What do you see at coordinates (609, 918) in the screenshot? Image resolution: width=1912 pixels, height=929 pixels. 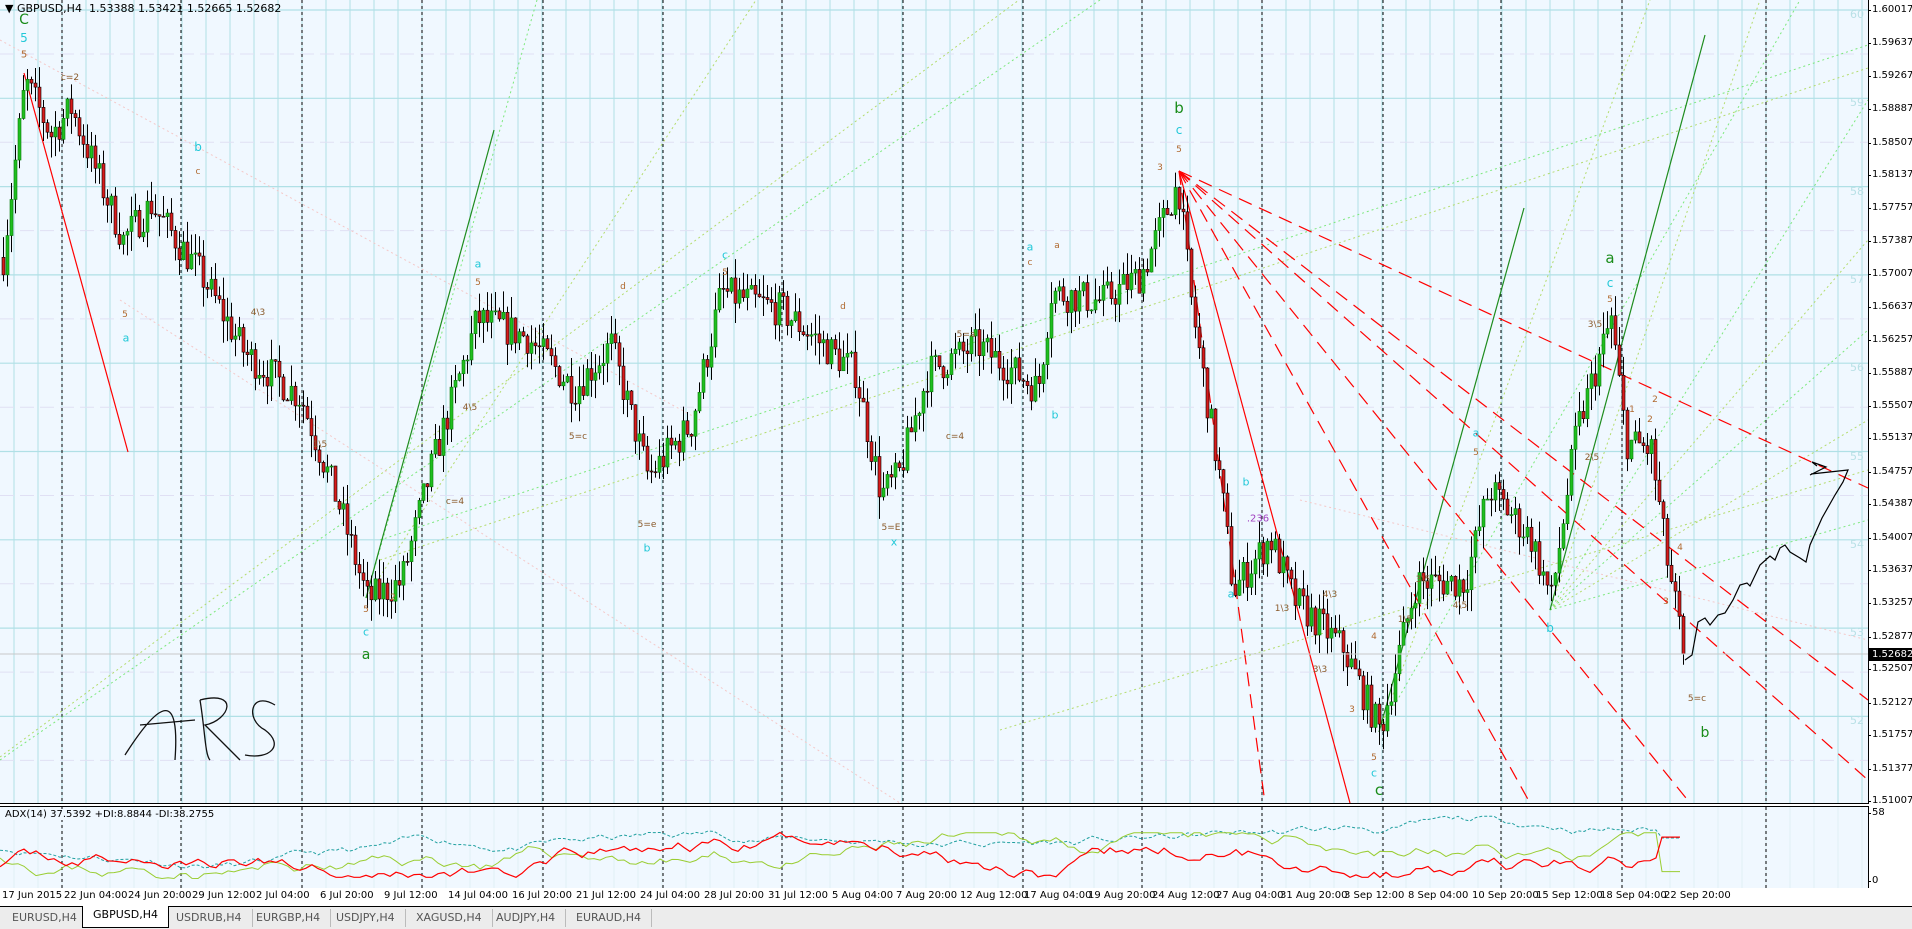 I see `tab-euraud-h4: EURAUD,H4` at bounding box center [609, 918].